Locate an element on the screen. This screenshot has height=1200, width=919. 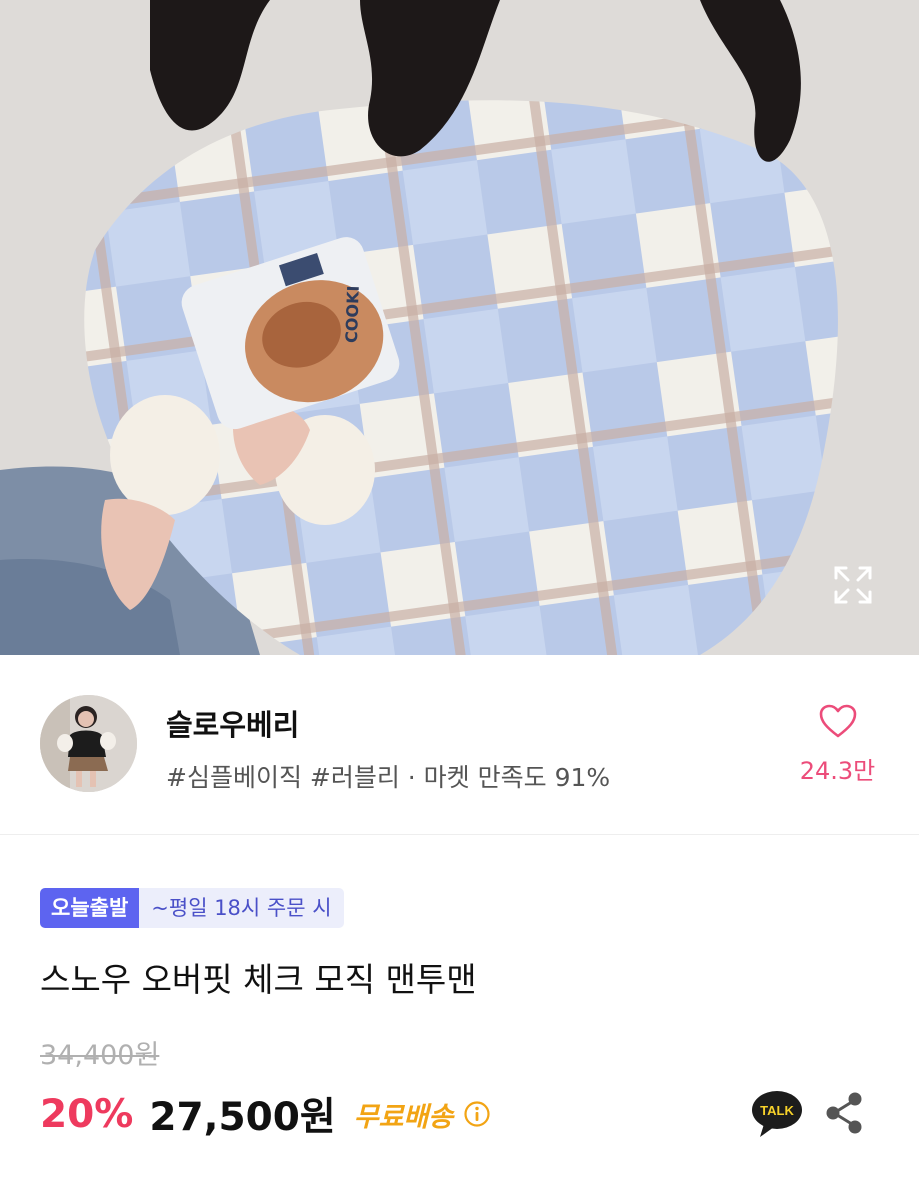
price-row: 20% 27,500원 무료배송 is located at coordinates (265, 1114).